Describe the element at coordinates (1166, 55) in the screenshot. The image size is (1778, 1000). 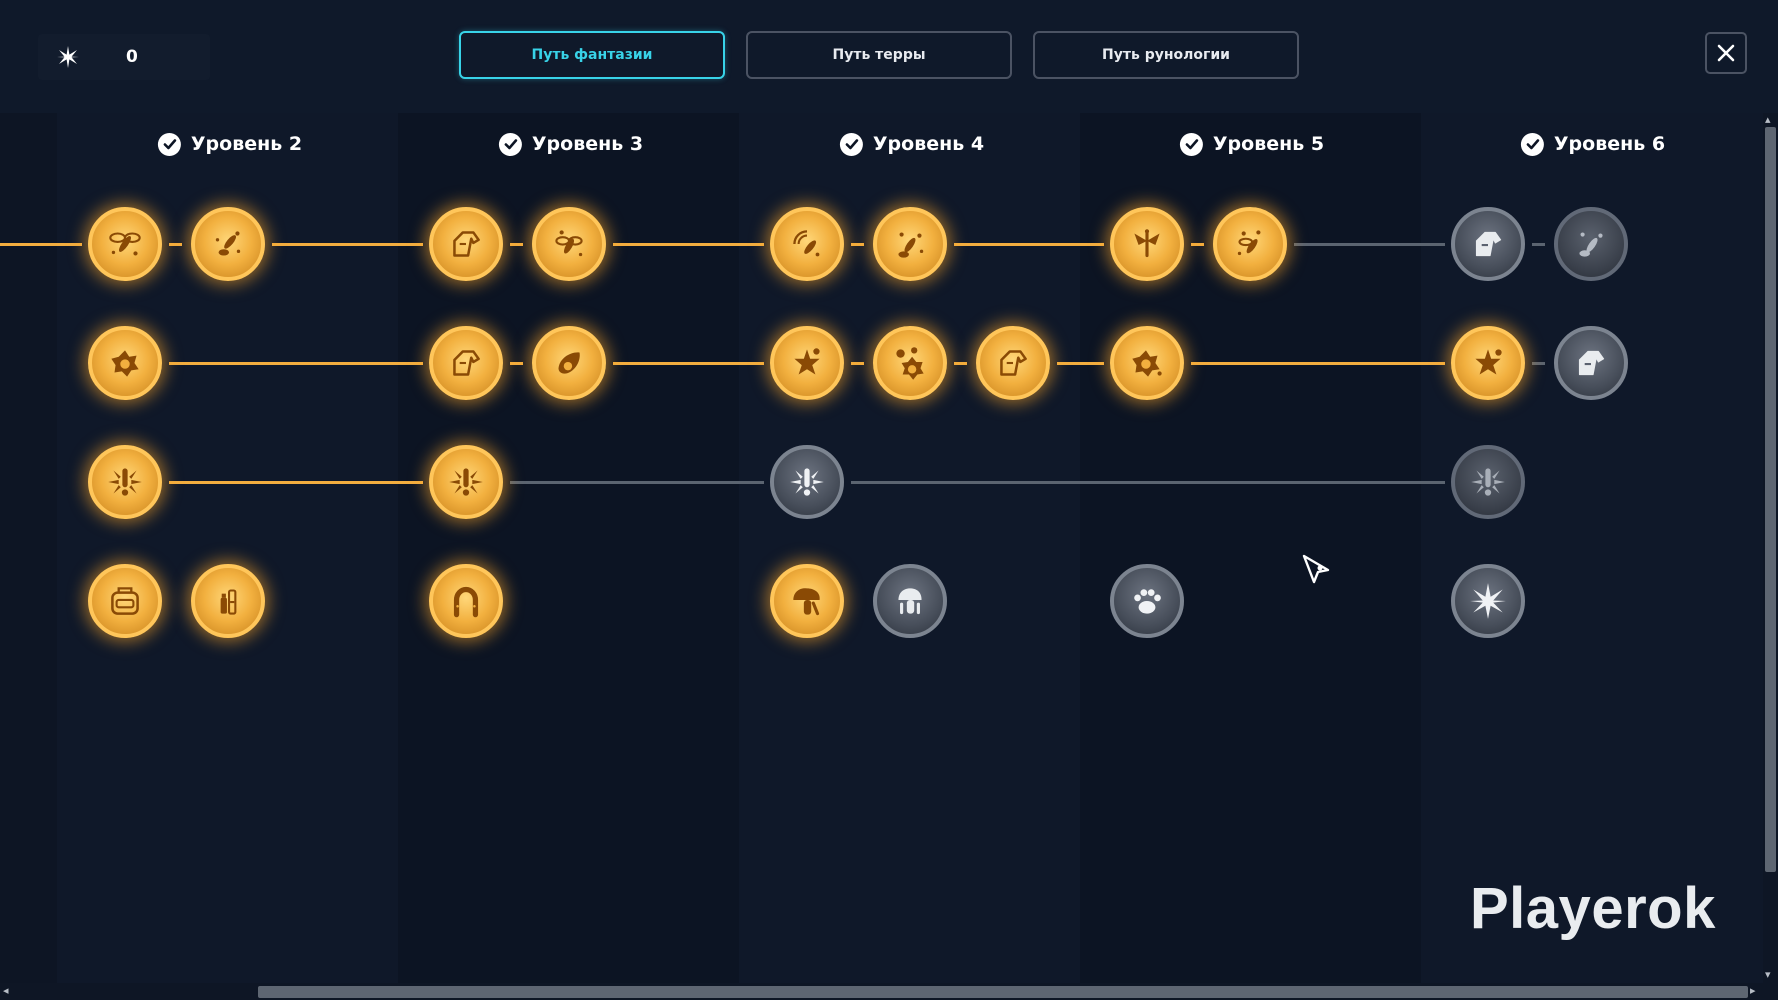
I see `tab-runology-path: Путь рунологии` at that location.